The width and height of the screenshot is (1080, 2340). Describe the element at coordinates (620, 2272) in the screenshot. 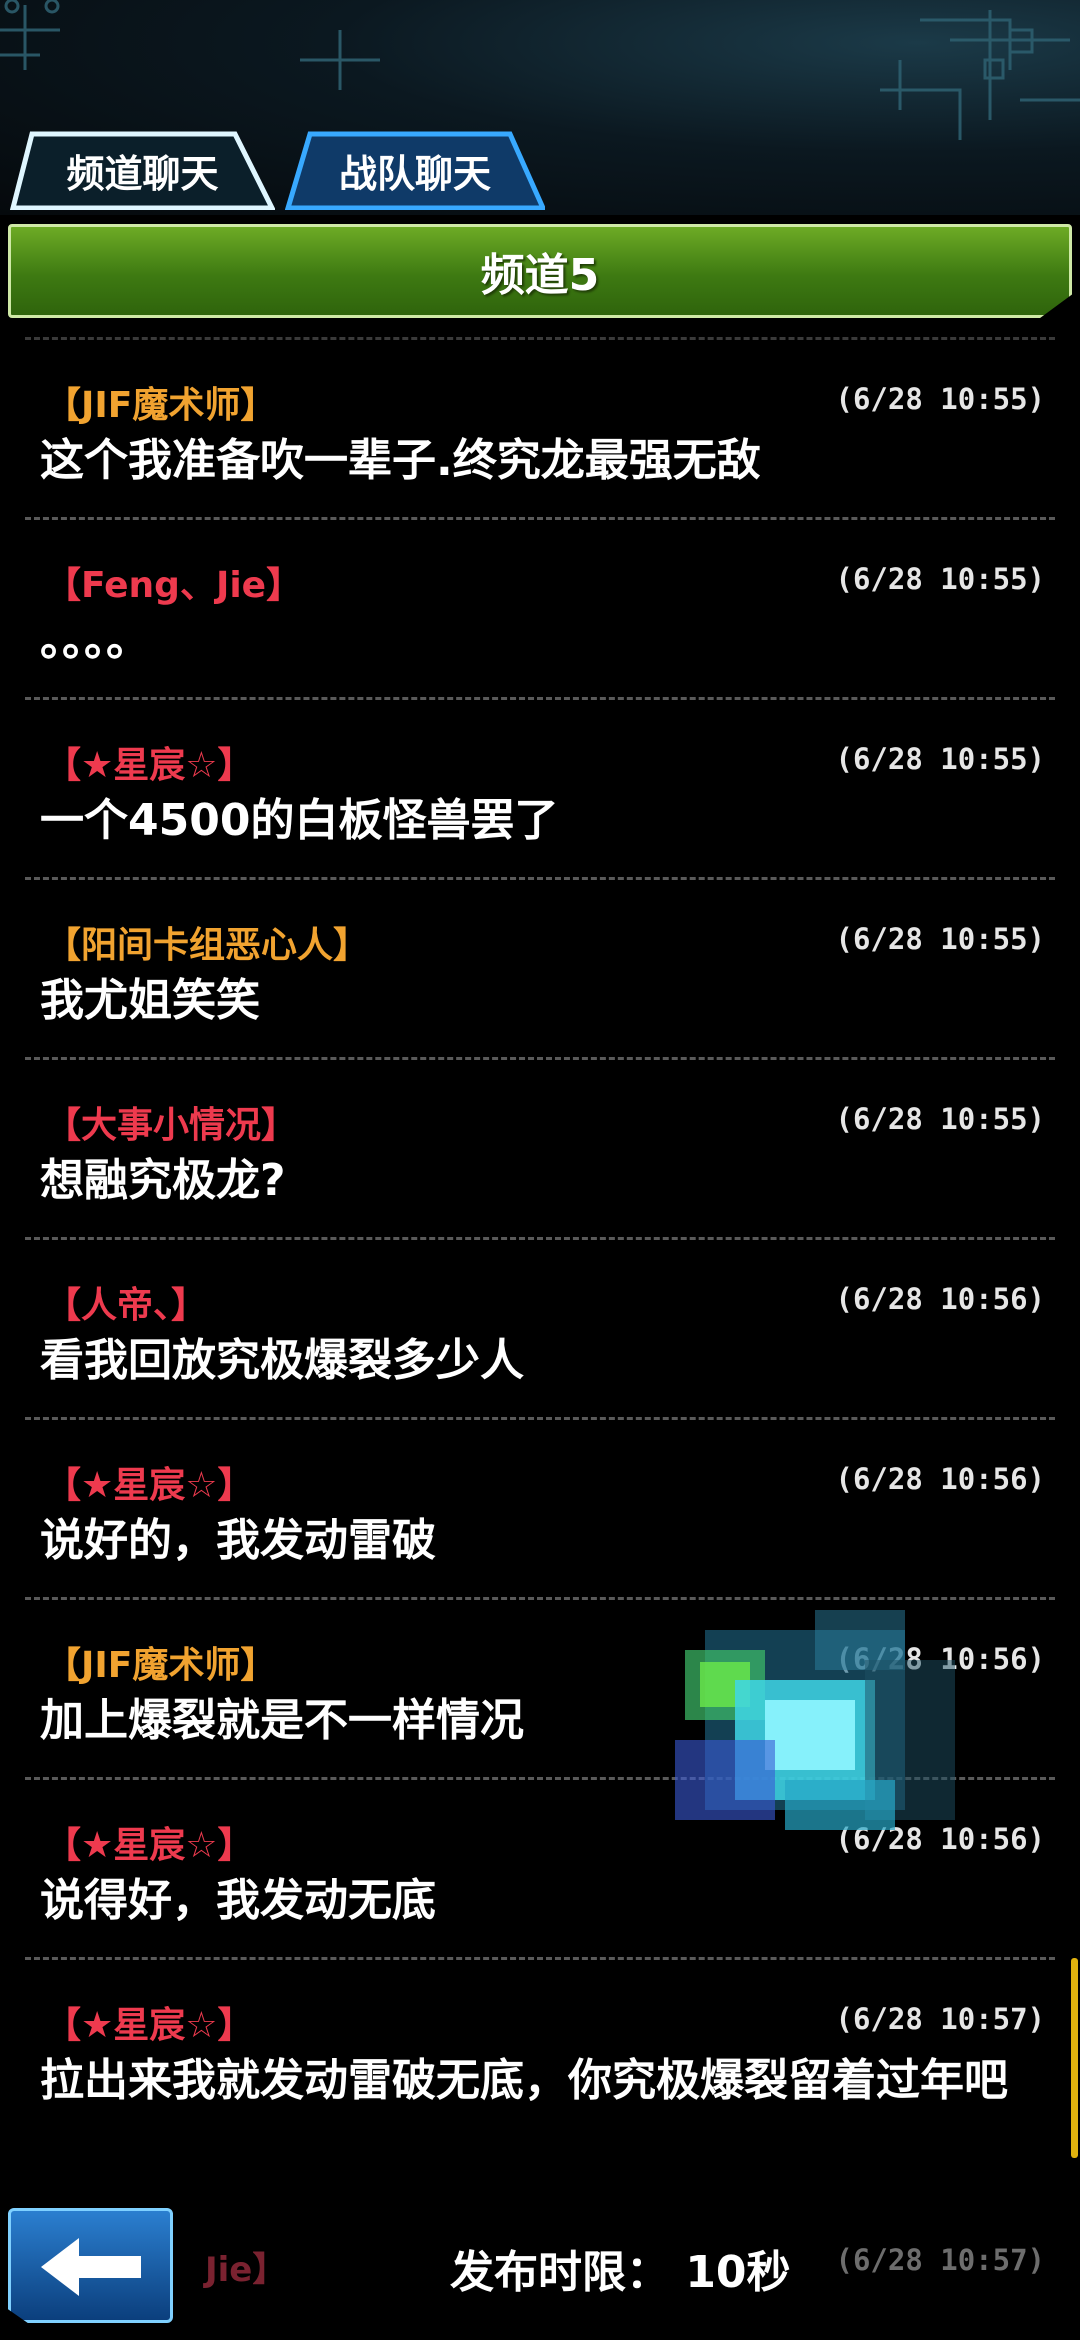

I see `post-time-limit: 发布时限： 10秒` at that location.